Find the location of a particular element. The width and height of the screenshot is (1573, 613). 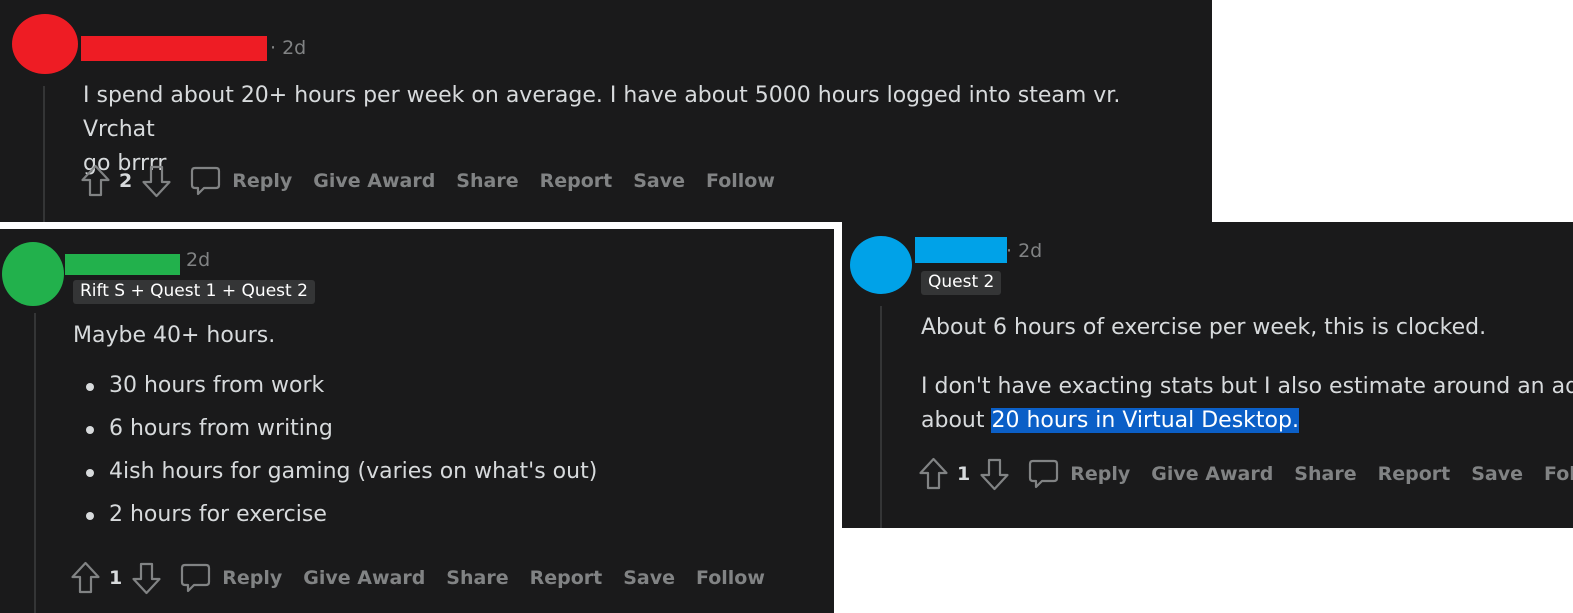

list-item-text: 2 hours for exercise is located at coordinates (218, 514).